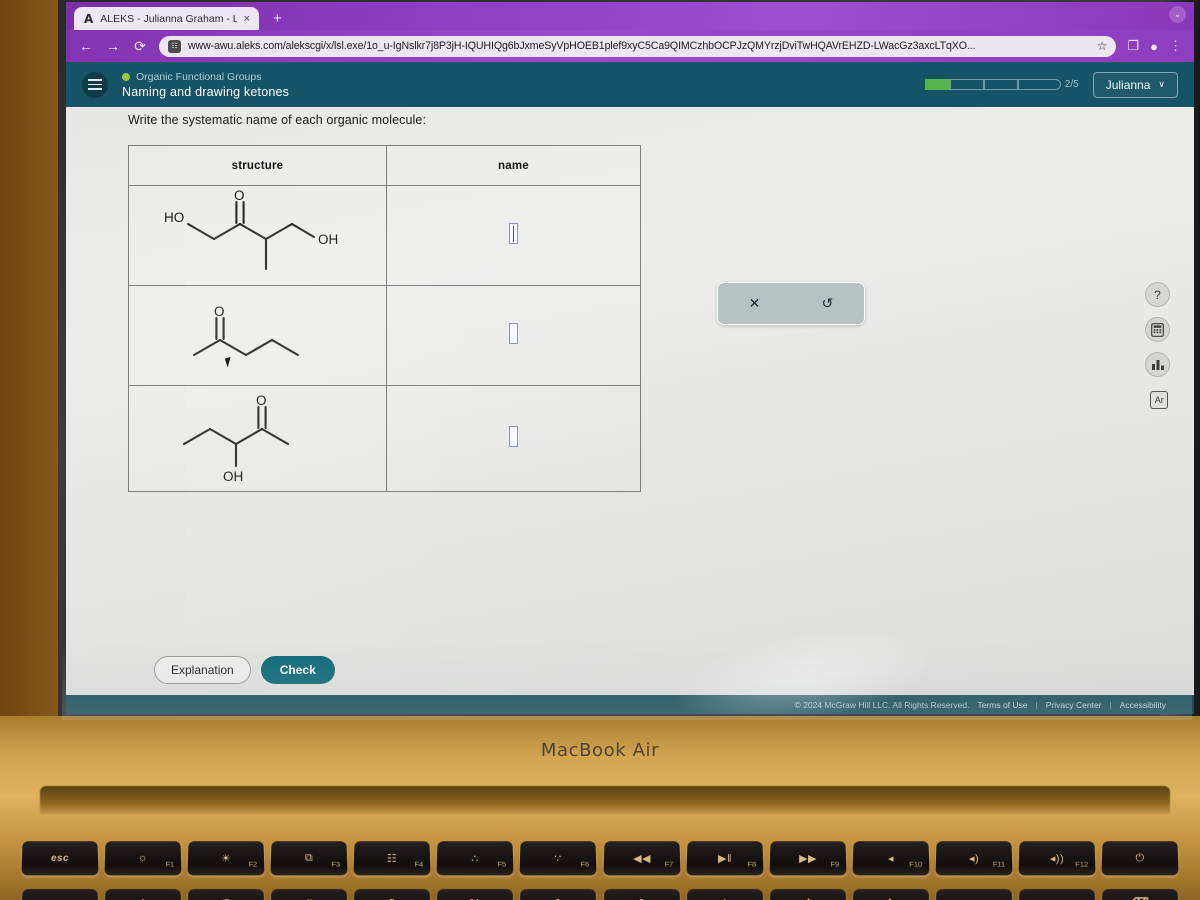  I want to click on page-title: Naming and drawing ketones, so click(206, 91).